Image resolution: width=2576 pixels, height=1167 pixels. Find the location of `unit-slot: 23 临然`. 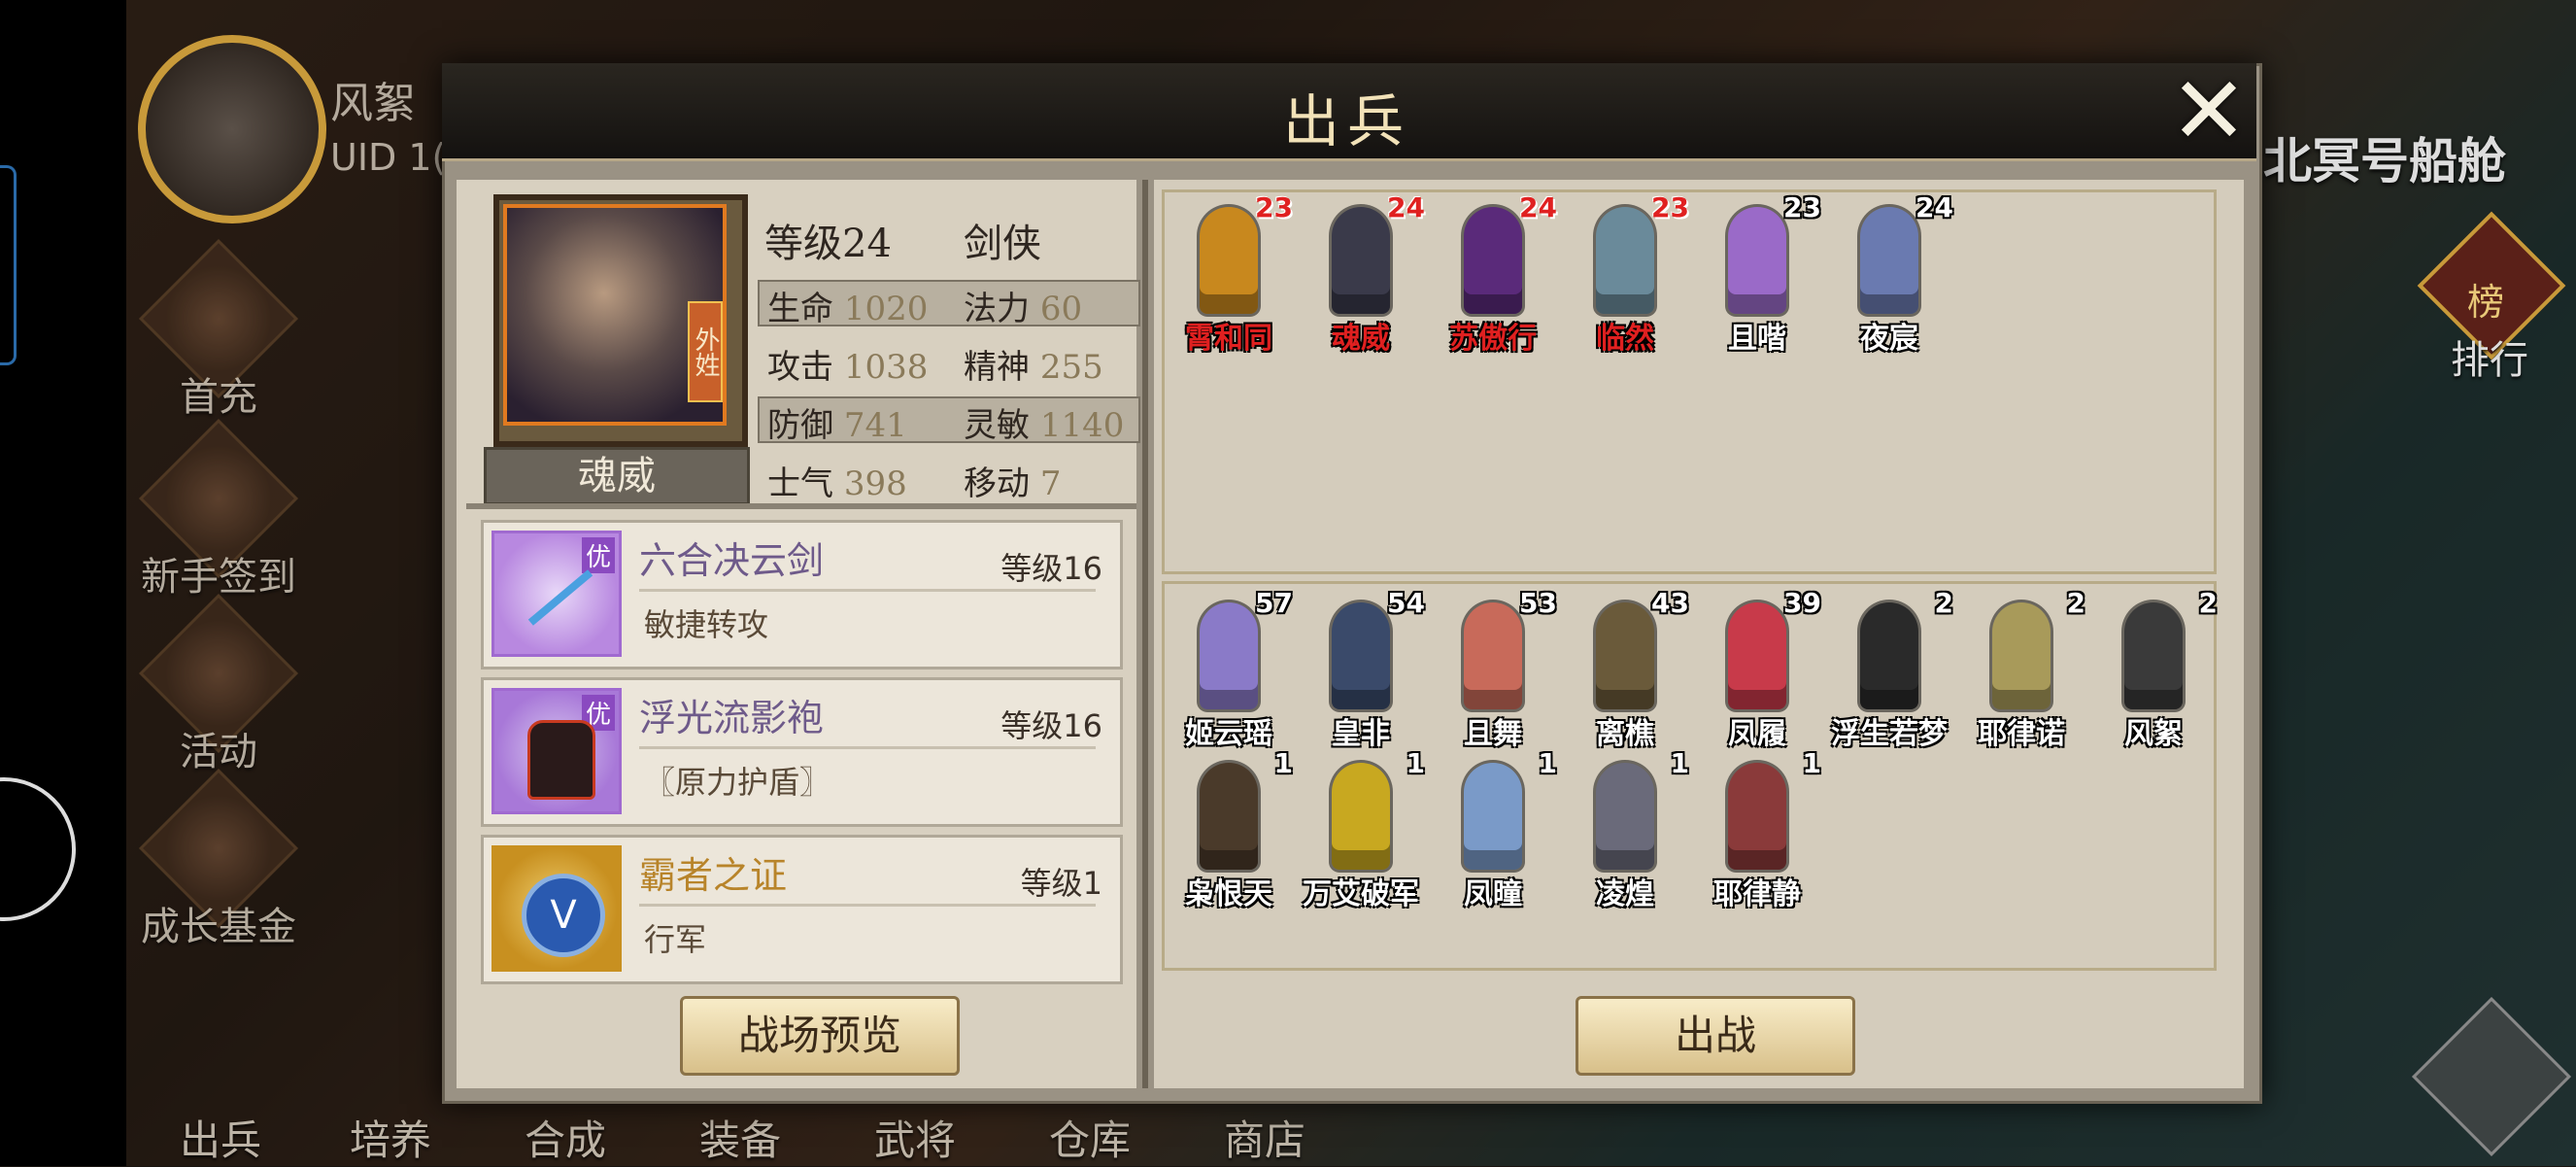

unit-slot: 23 临然 is located at coordinates (1625, 273).